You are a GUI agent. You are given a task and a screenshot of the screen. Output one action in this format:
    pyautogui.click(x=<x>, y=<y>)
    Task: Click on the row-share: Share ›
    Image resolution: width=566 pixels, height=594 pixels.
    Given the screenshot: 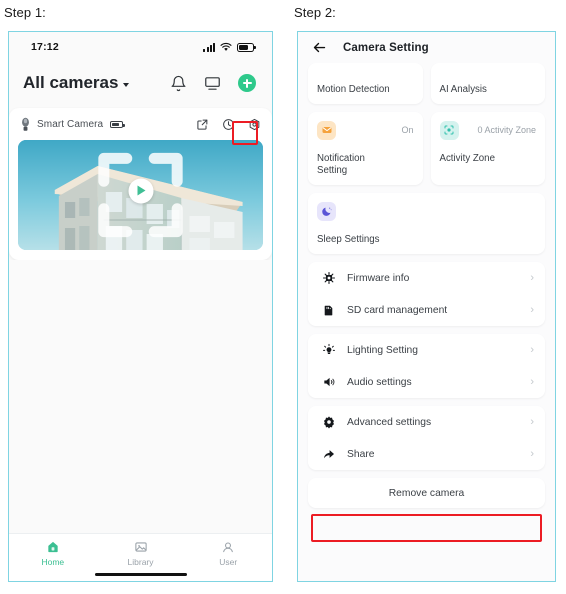 What is the action you would take?
    pyautogui.click(x=426, y=454)
    